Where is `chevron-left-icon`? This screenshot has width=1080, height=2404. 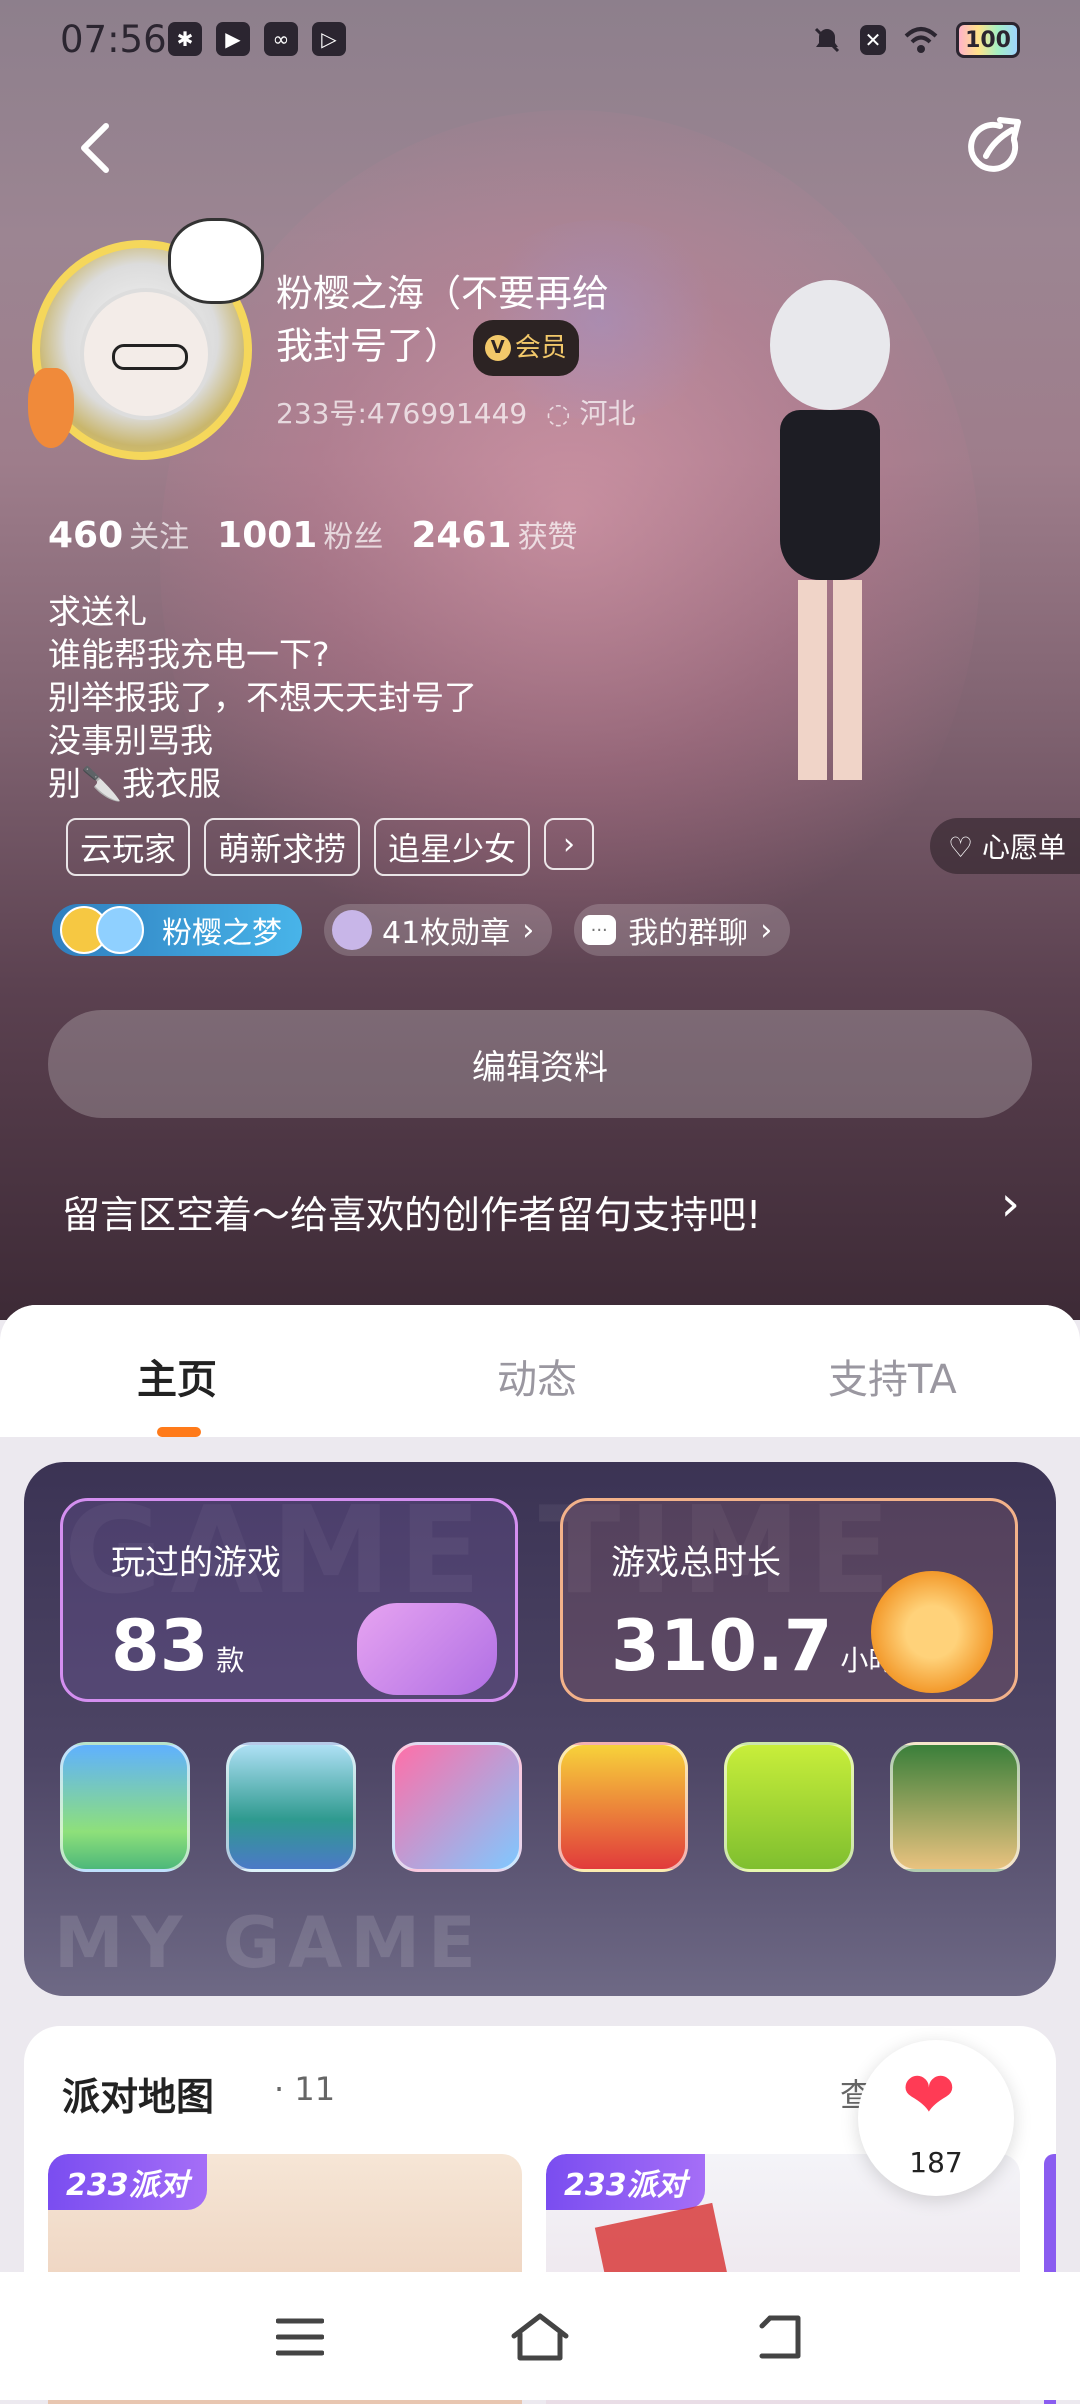 chevron-left-icon is located at coordinates (95, 148).